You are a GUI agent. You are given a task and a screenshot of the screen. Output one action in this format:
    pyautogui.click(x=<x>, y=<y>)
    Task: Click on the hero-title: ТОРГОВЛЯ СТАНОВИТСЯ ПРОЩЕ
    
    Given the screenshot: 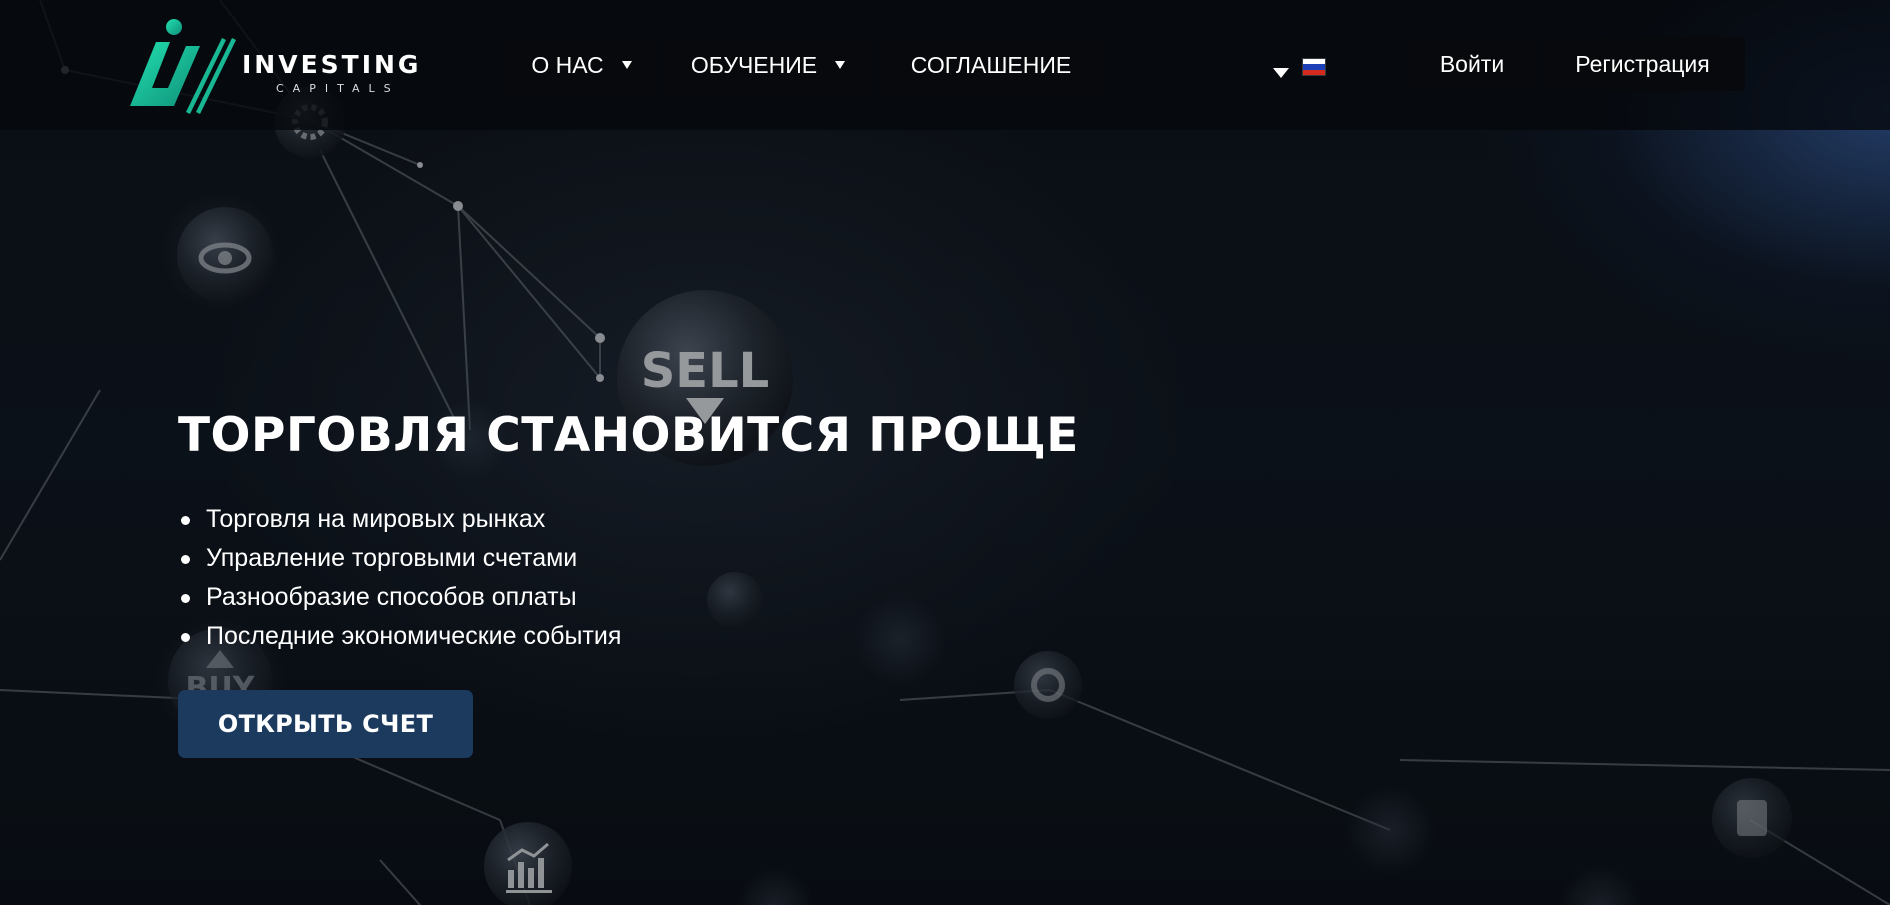 What is the action you would take?
    pyautogui.click(x=628, y=435)
    